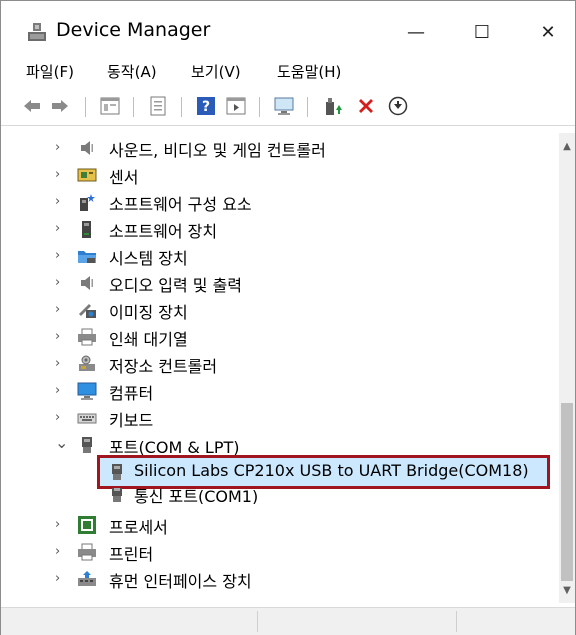 The height and width of the screenshot is (635, 576). I want to click on collapse-icon: ⌄, so click(61, 442).